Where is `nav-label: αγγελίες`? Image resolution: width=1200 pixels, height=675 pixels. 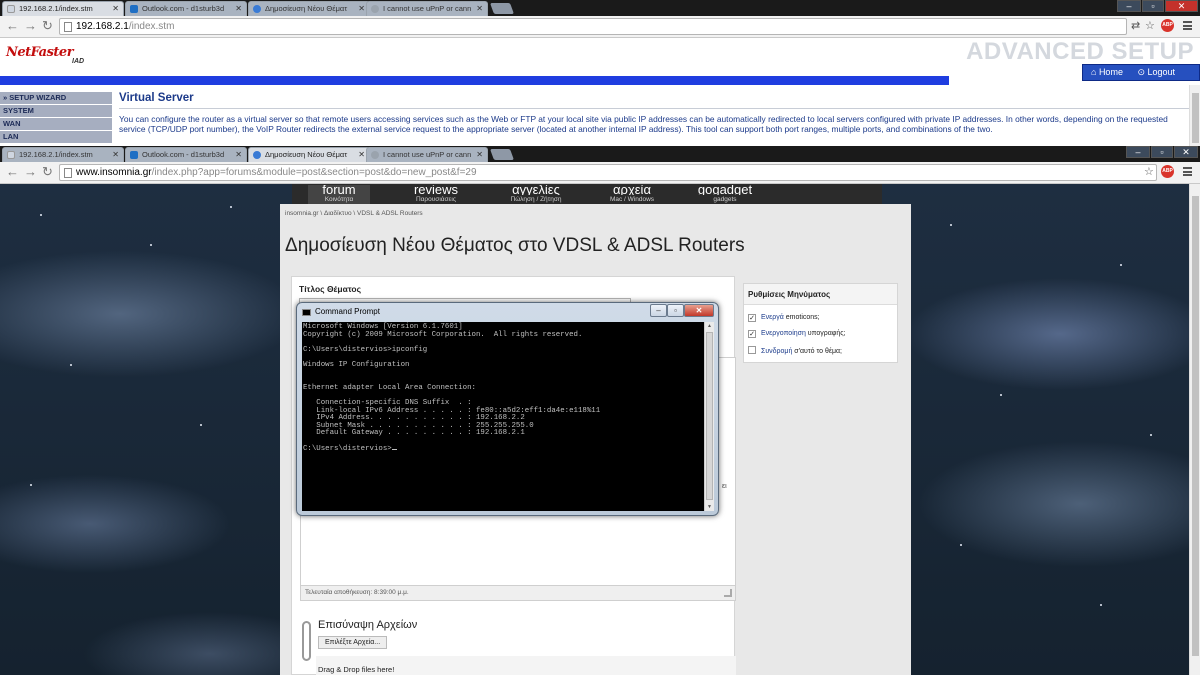 nav-label: αγγελίες is located at coordinates (536, 190).